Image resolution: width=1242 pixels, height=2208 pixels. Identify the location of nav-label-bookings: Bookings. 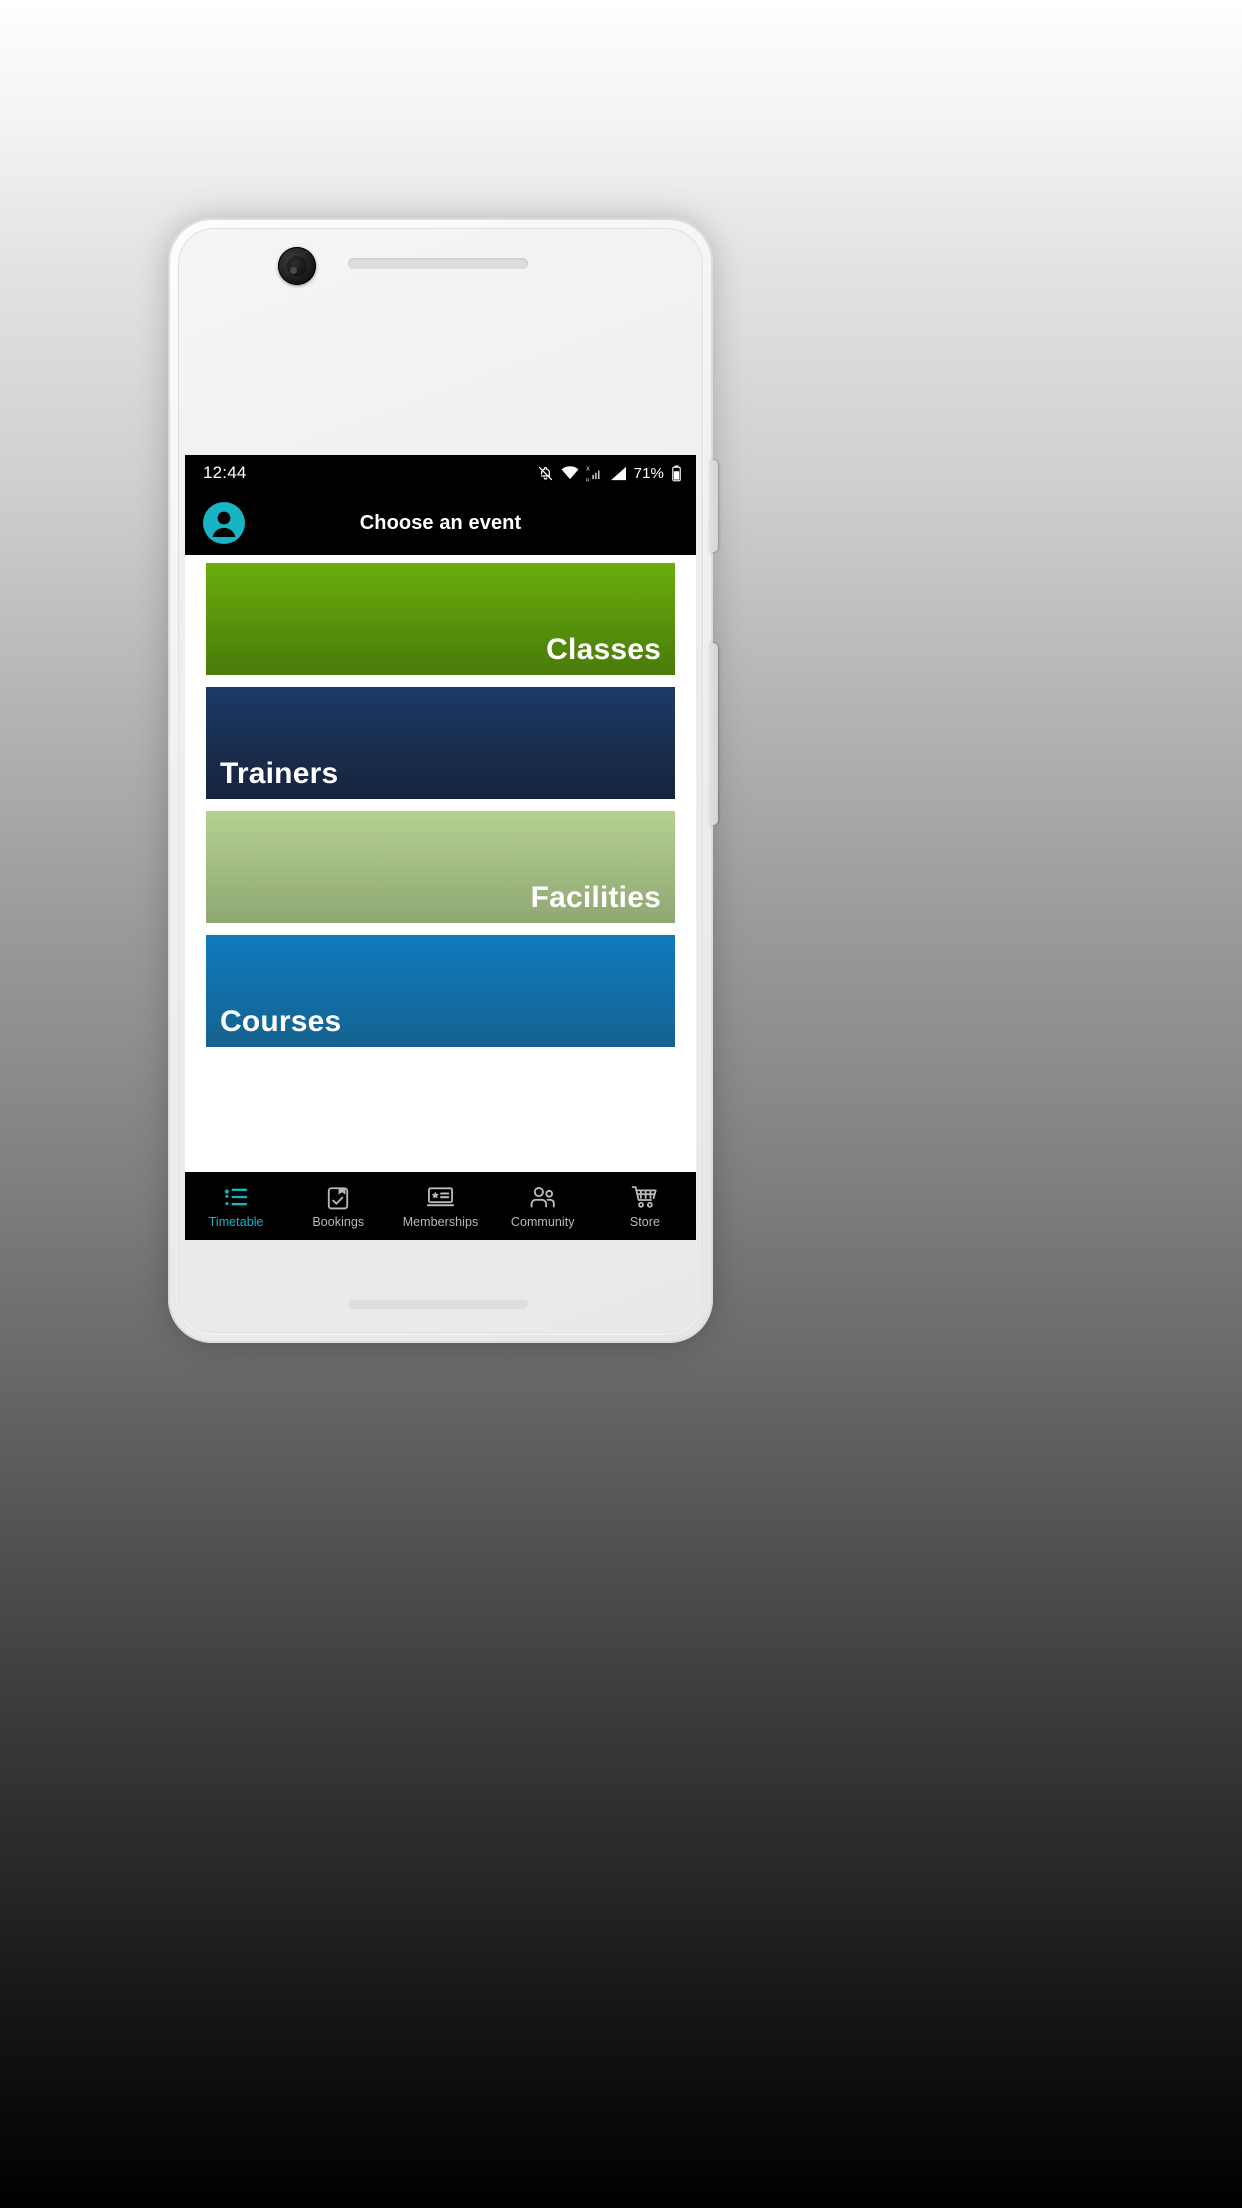
(338, 1221).